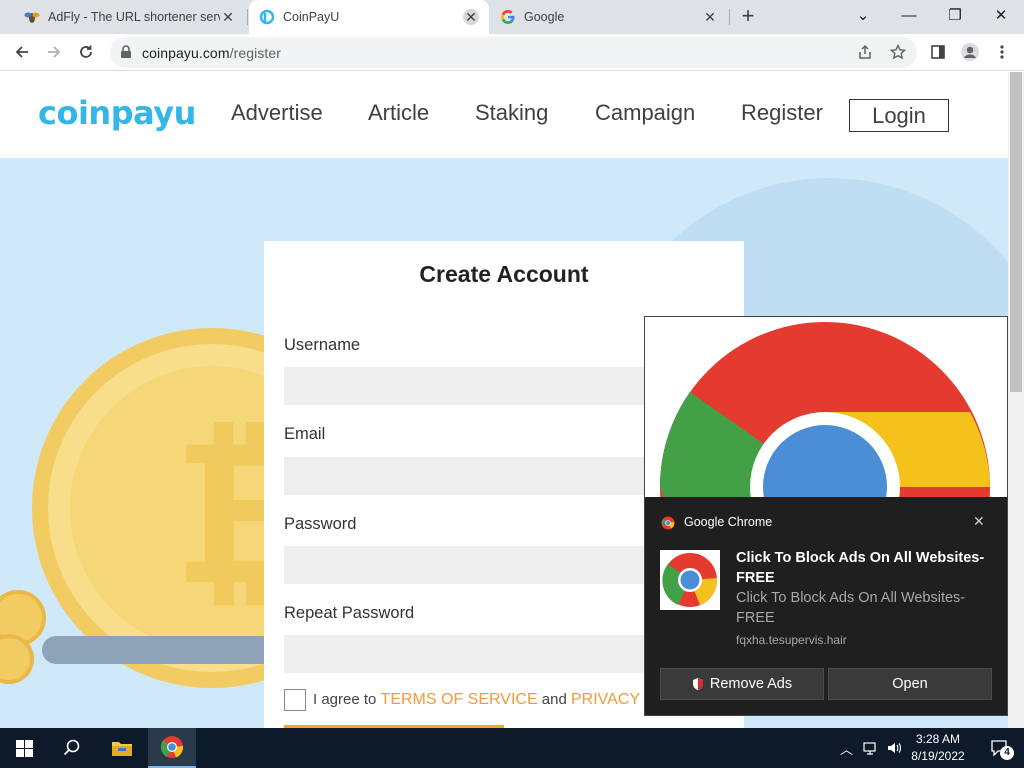 The height and width of the screenshot is (768, 1024). What do you see at coordinates (544, 17) in the screenshot?
I see `tab-title: Google` at bounding box center [544, 17].